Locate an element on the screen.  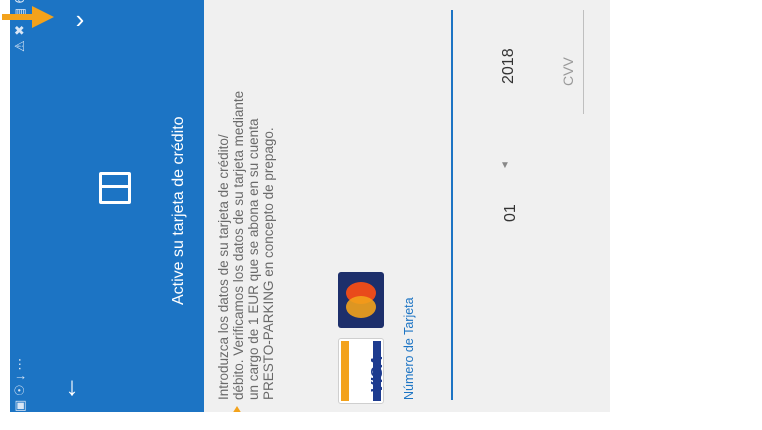
cvv-input: CVV is located at coordinates (568, 71).